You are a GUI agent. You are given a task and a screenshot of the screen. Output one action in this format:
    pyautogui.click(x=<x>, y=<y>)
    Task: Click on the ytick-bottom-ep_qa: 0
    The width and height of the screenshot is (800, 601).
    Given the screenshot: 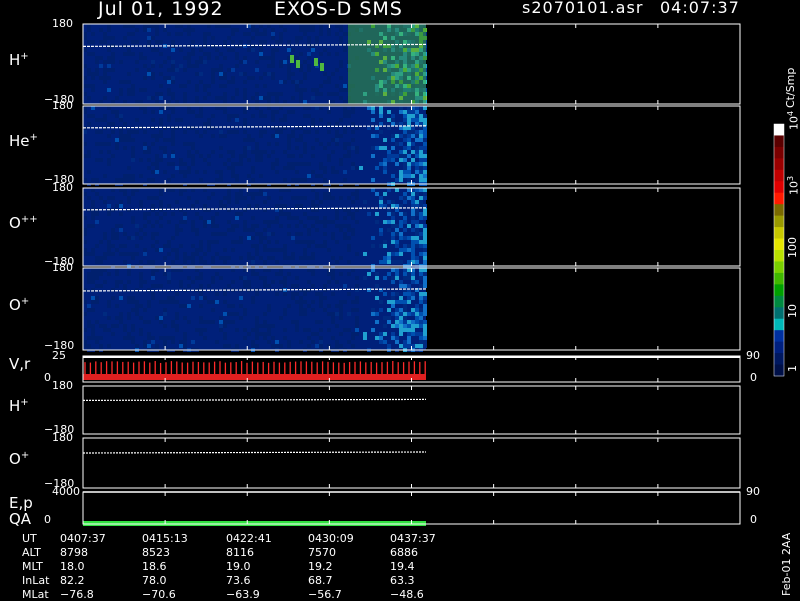 What is the action you would take?
    pyautogui.click(x=47, y=519)
    